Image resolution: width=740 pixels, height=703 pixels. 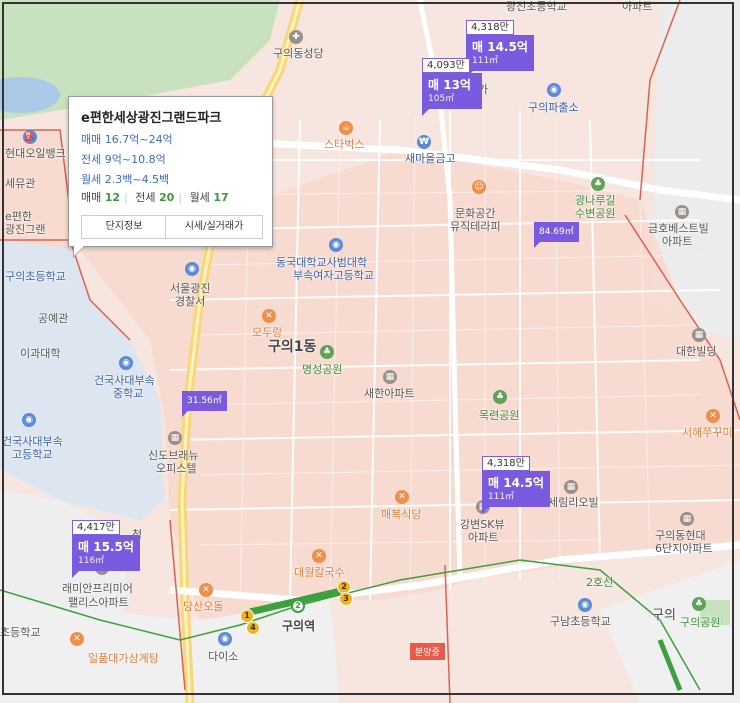 What do you see at coordinates (707, 432) in the screenshot?
I see `label-seohae: 서해쭈꾸미` at bounding box center [707, 432].